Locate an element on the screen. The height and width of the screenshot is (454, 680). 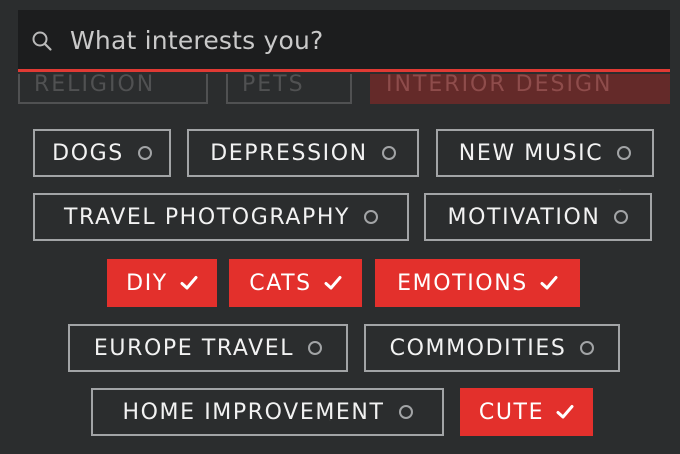
tag-religion: RELIGION is located at coordinates (113, 89).